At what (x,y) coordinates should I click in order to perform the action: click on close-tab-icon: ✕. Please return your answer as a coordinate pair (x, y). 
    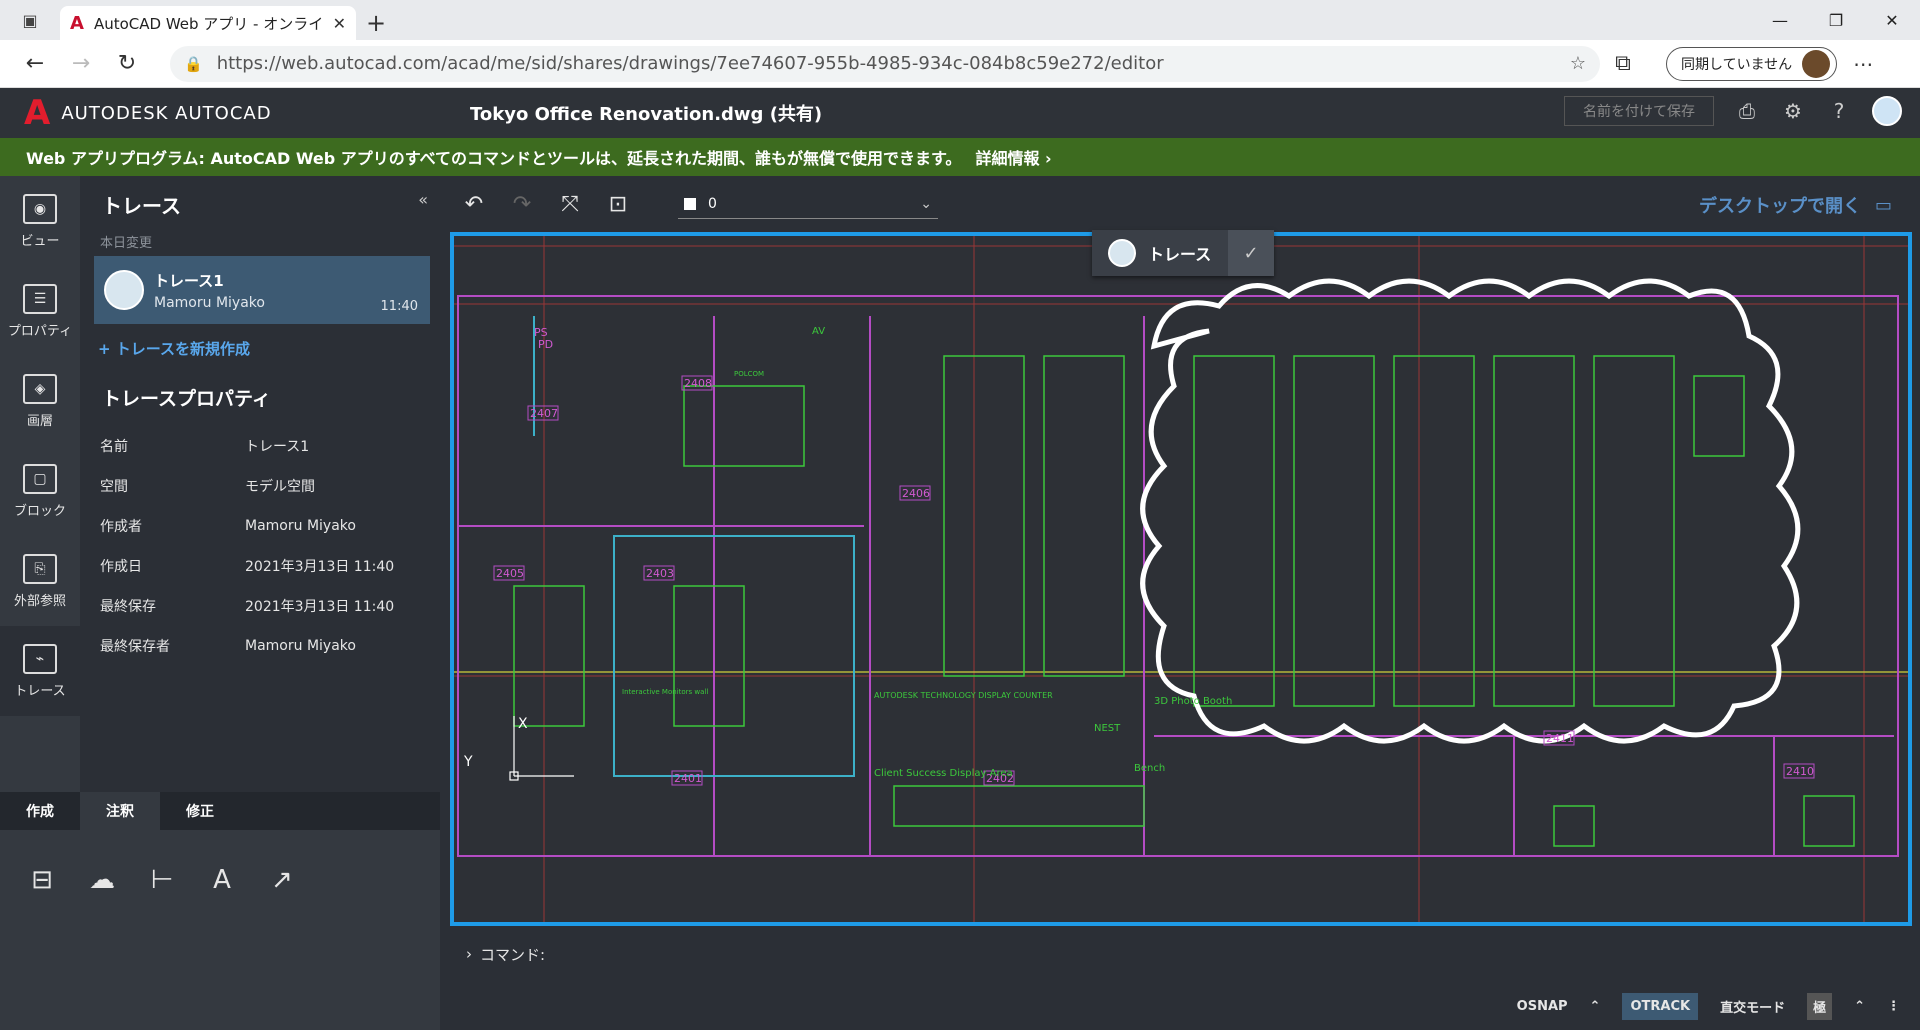
    Looking at the image, I should click on (339, 23).